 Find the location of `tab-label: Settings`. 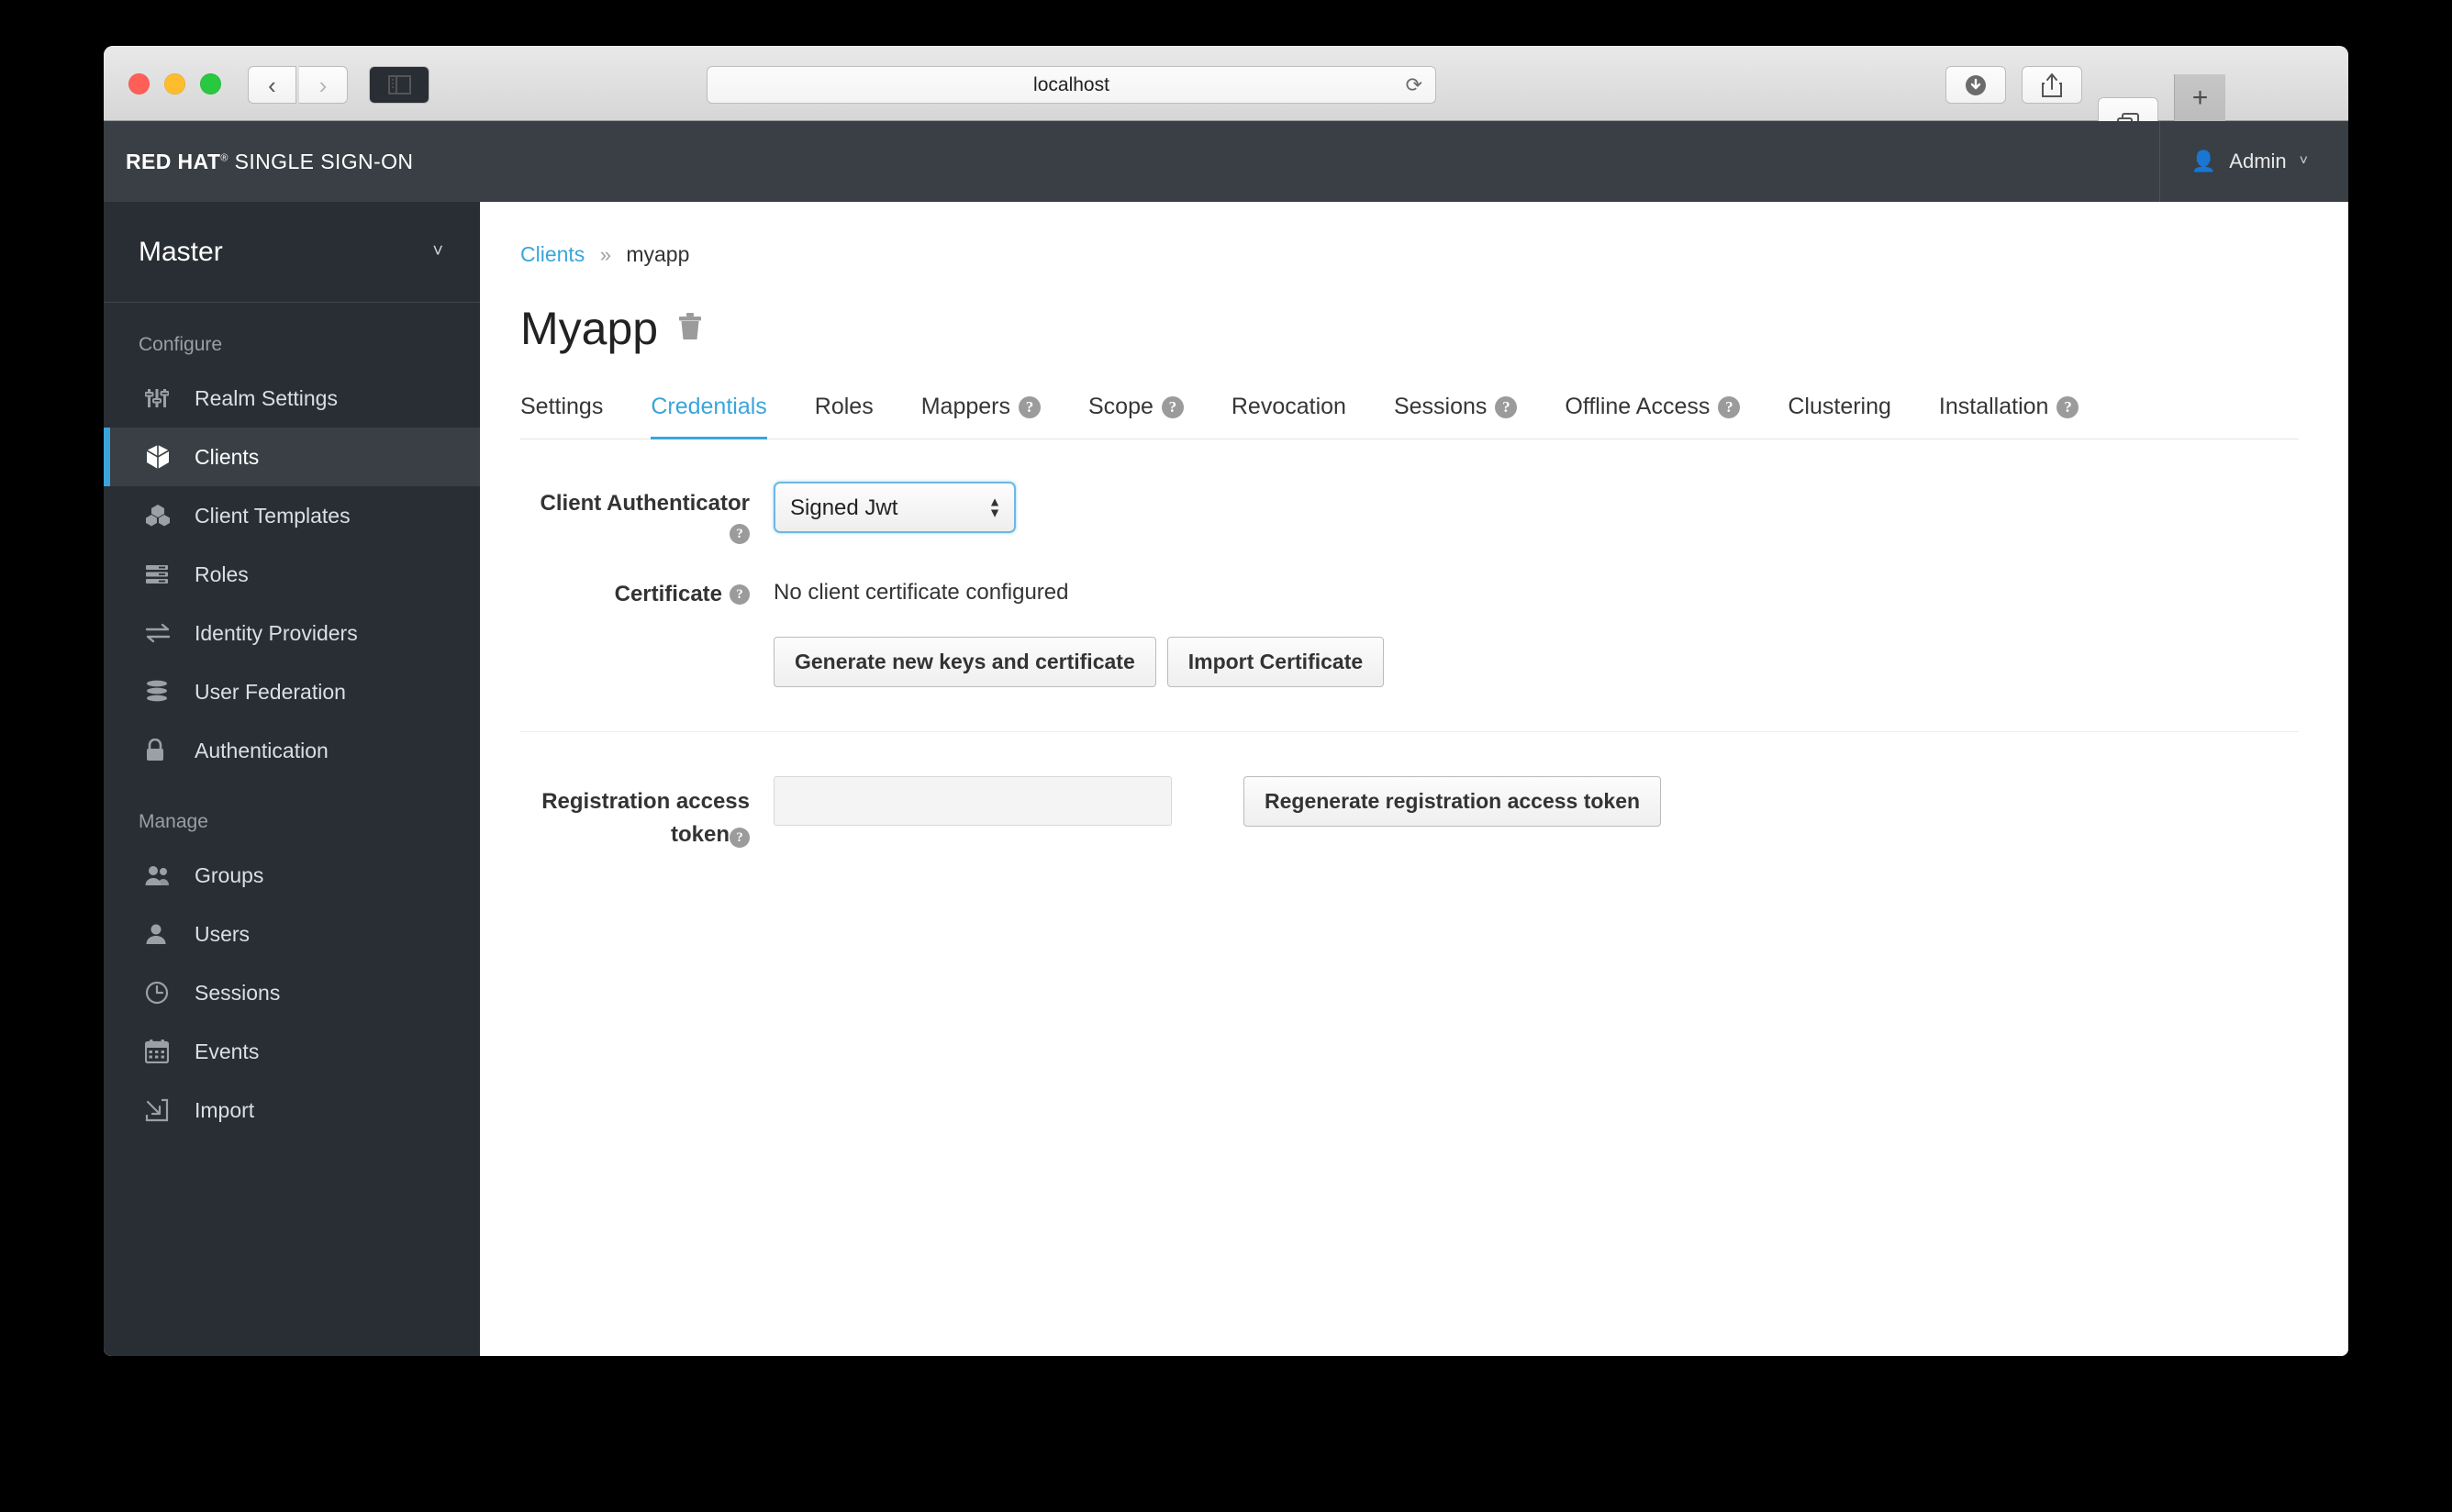

tab-label: Settings is located at coordinates (562, 407).